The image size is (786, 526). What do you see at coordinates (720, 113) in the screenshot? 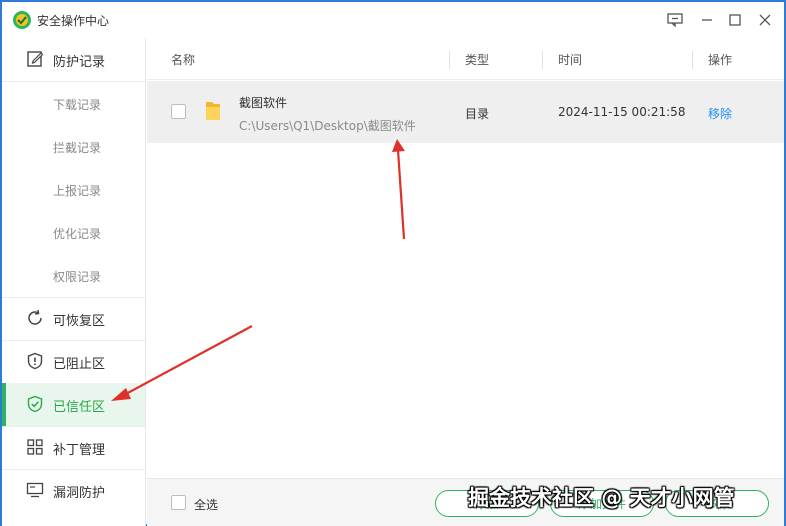
I see `remove-link: 移除` at bounding box center [720, 113].